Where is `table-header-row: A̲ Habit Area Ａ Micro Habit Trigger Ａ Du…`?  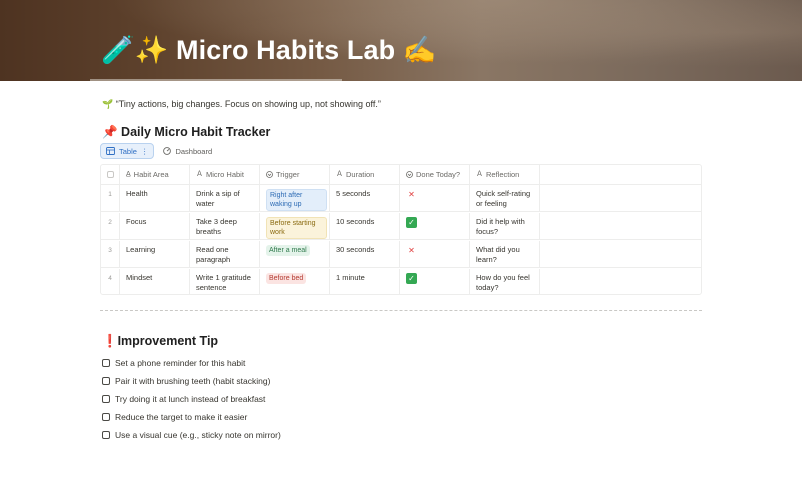
table-header-row: A̲ Habit Area Ａ Micro Habit Trigger Ａ Du… is located at coordinates (401, 175).